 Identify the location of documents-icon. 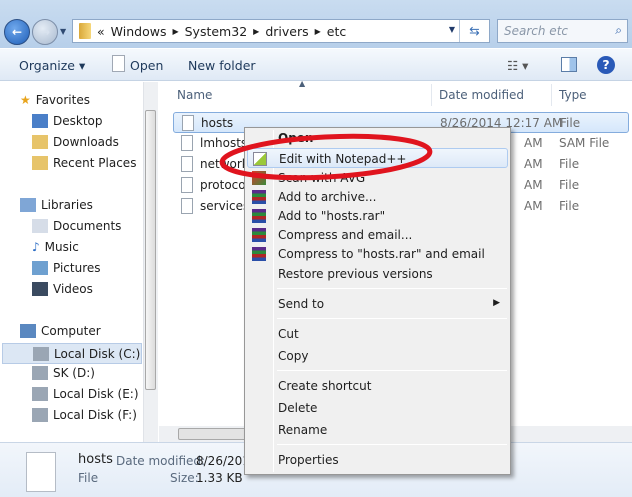
(40, 226).